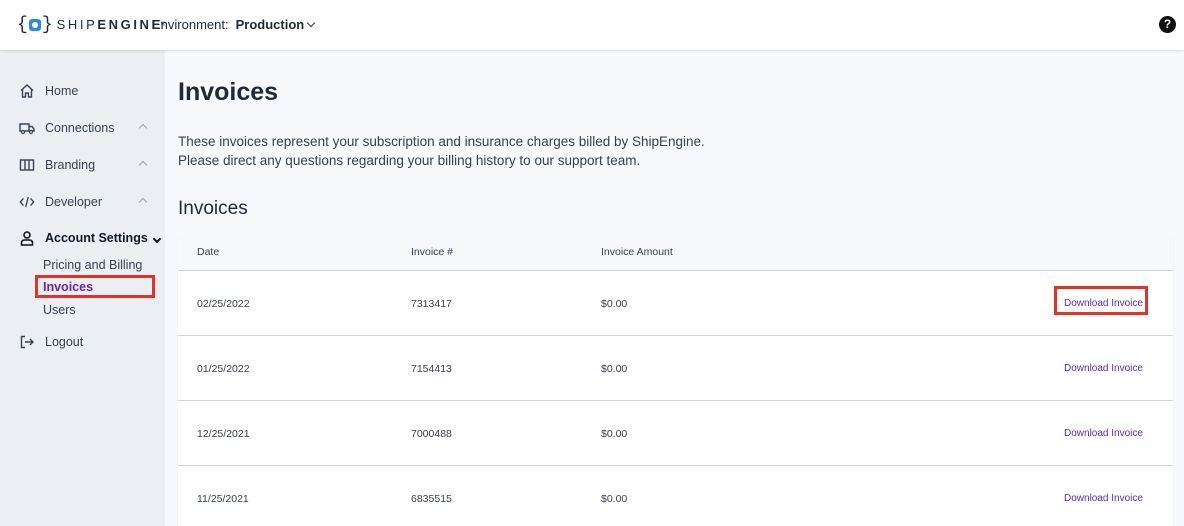  I want to click on column-header-invoice-amount: Invoice Amount, so click(637, 252).